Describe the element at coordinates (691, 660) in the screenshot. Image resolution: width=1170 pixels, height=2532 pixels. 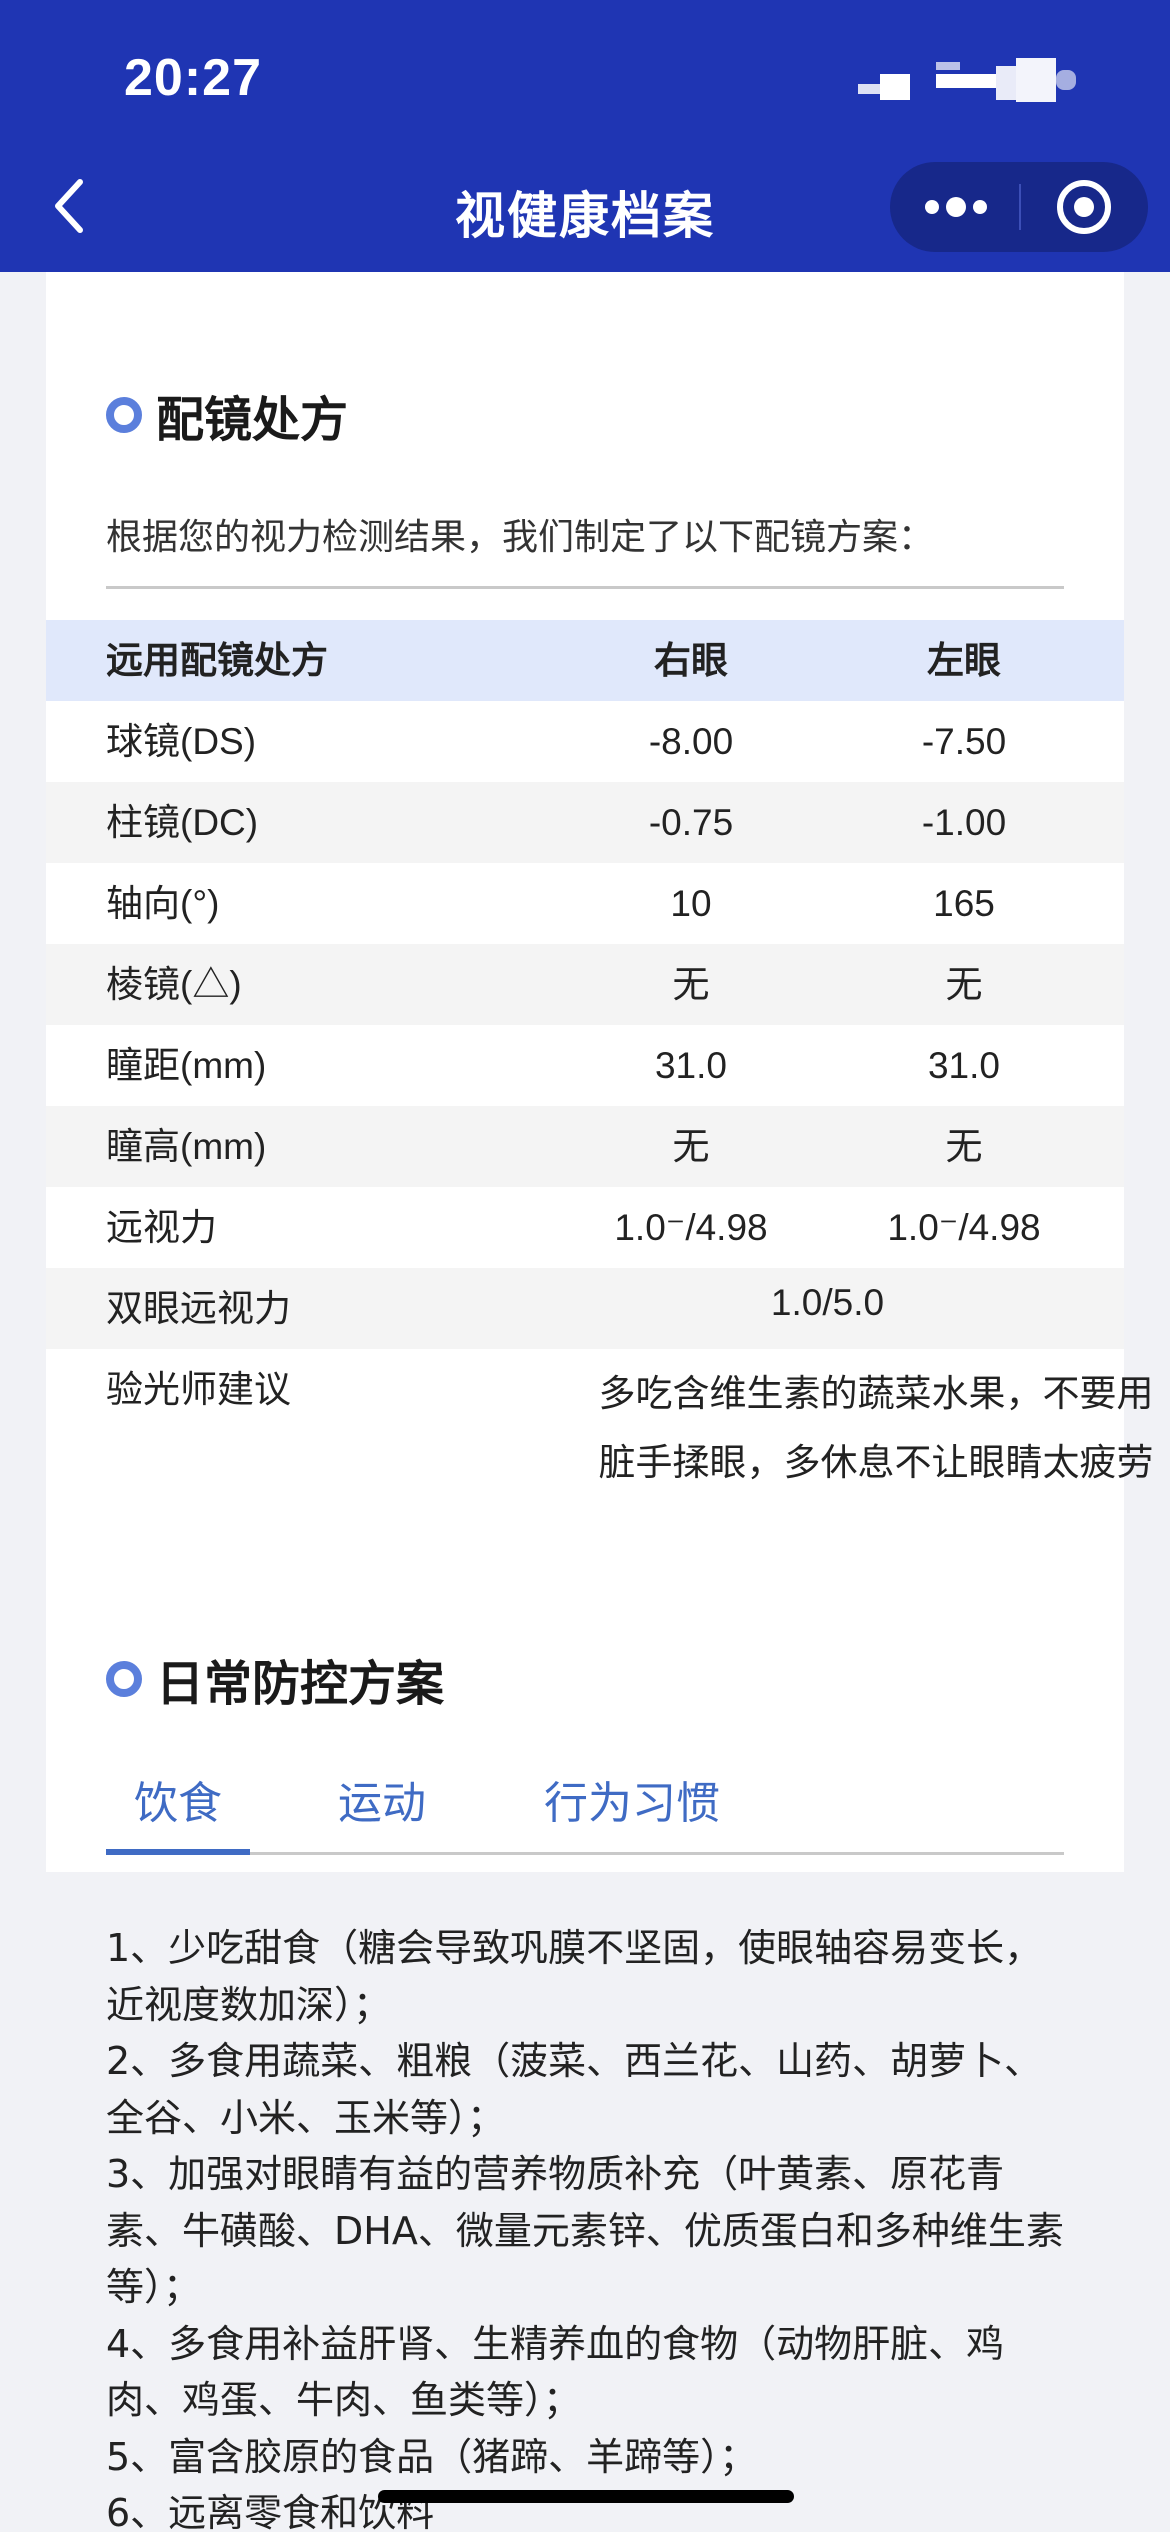
I see `header-cell: 右眼` at that location.